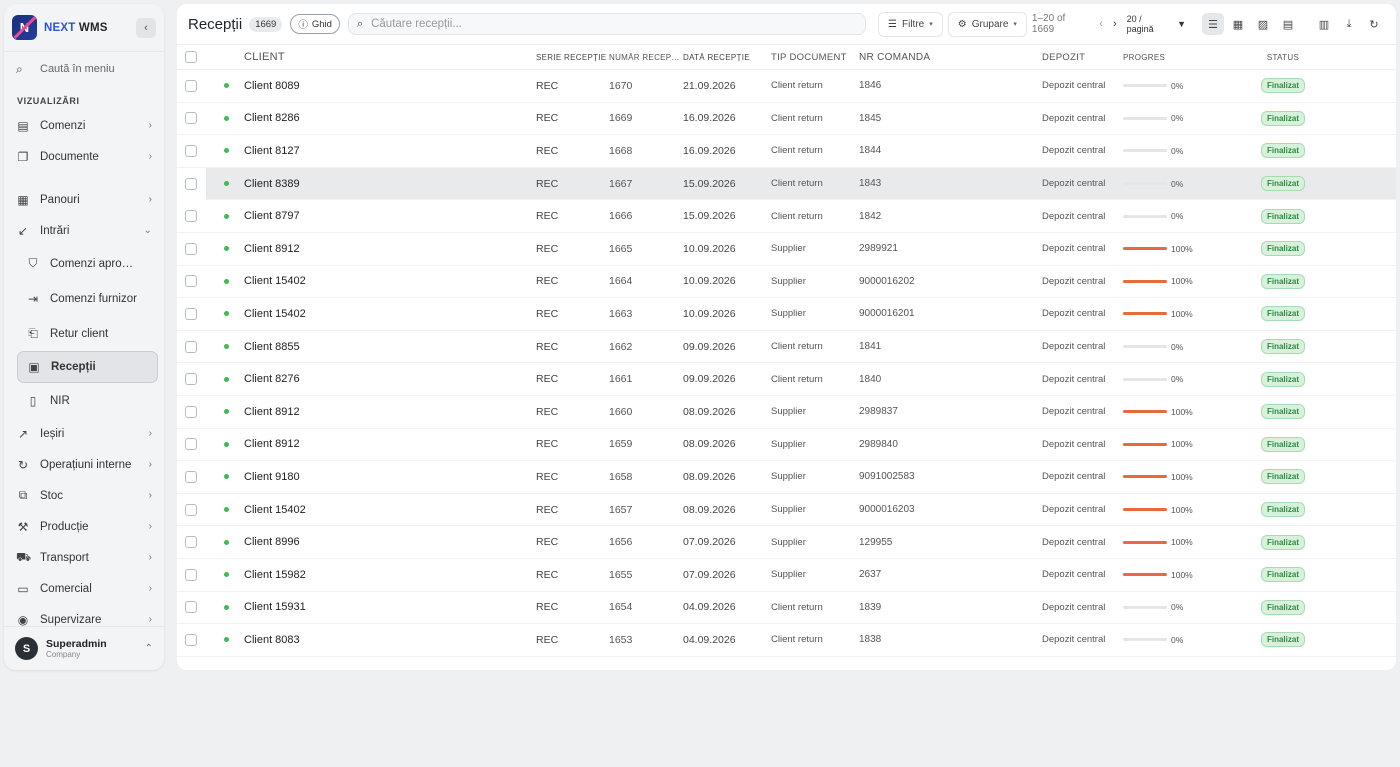 This screenshot has width=1400, height=767. What do you see at coordinates (870, 640) in the screenshot?
I see `cell-nr-comanda: 1838` at bounding box center [870, 640].